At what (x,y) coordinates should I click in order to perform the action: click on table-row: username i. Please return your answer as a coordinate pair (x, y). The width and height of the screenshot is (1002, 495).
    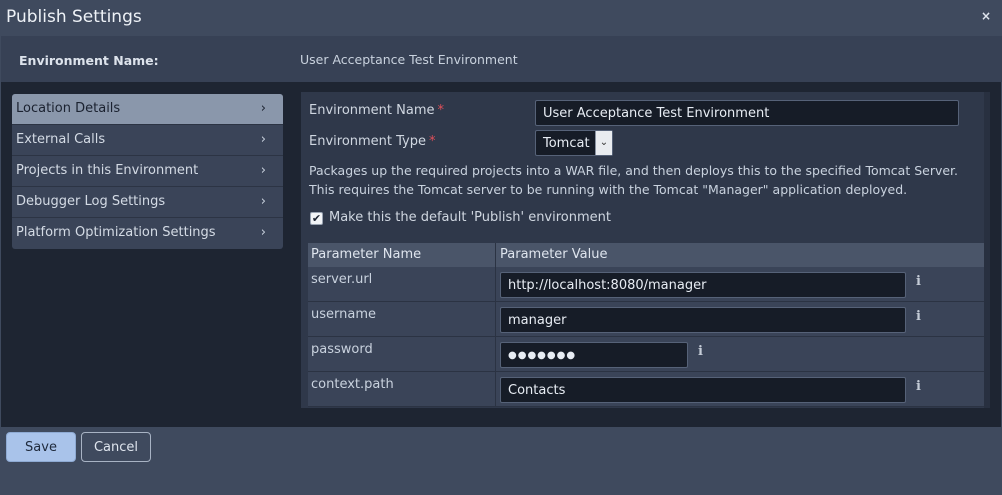
    Looking at the image, I should click on (646, 319).